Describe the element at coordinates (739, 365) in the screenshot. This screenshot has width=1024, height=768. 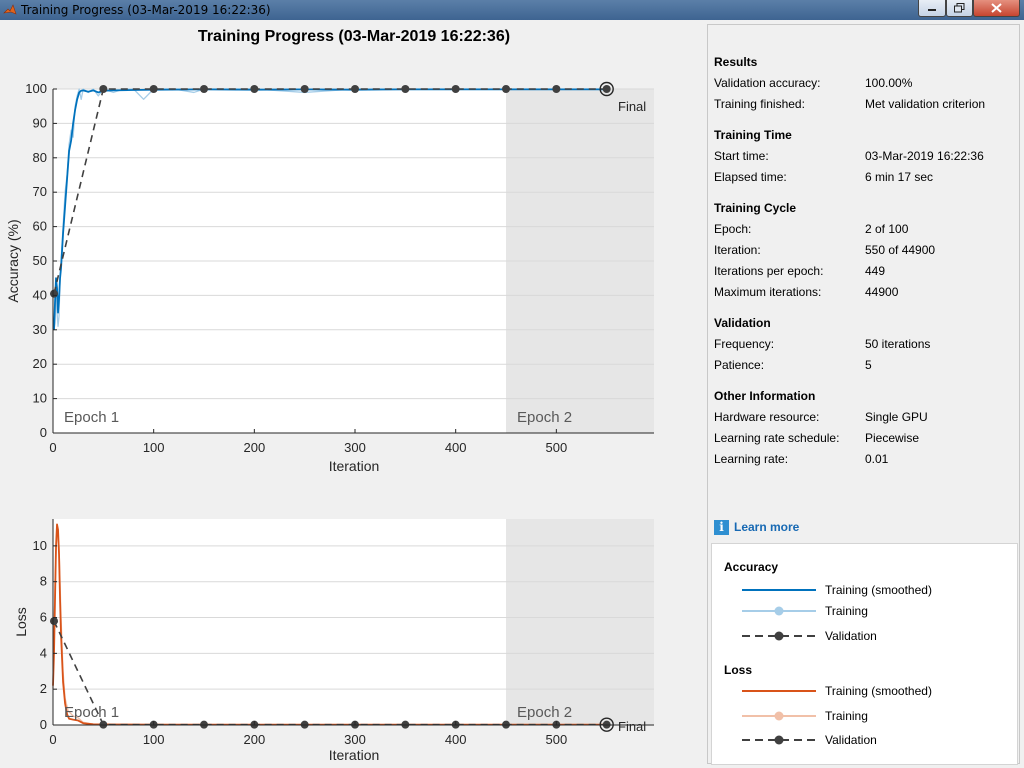
I see `info-label: Patience:` at that location.